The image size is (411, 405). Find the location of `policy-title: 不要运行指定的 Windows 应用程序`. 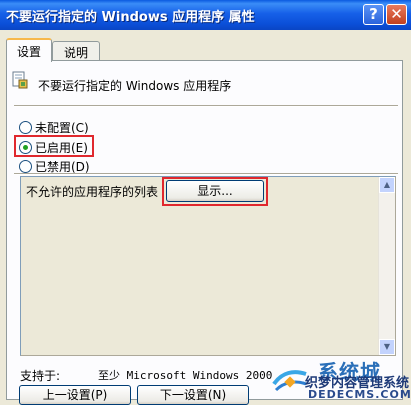

policy-title: 不要运行指定的 Windows 应用程序 is located at coordinates (135, 86).